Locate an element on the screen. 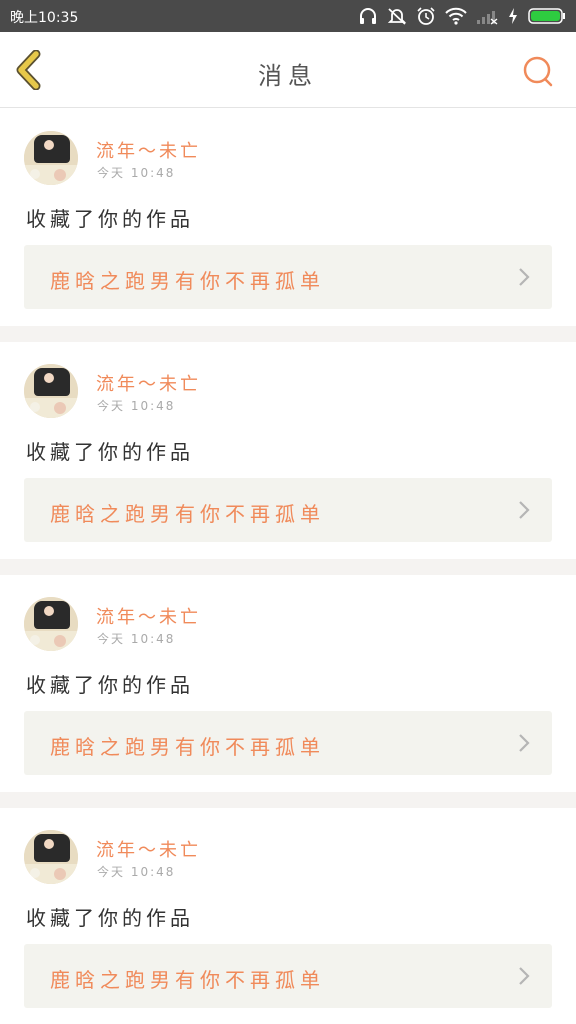  search-button is located at coordinates (538, 72).